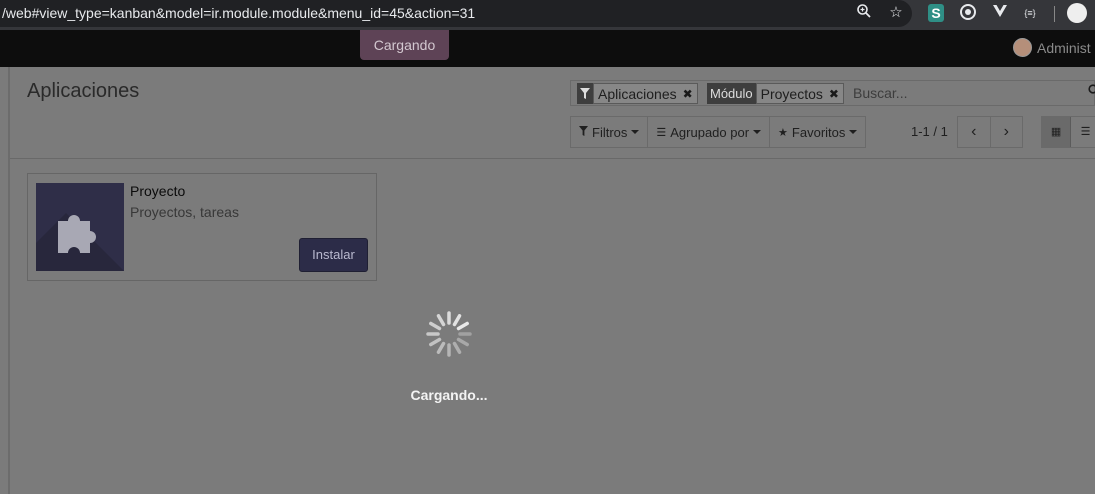 The height and width of the screenshot is (494, 1095). I want to click on card-summary: Proyectos, tareas, so click(184, 212).